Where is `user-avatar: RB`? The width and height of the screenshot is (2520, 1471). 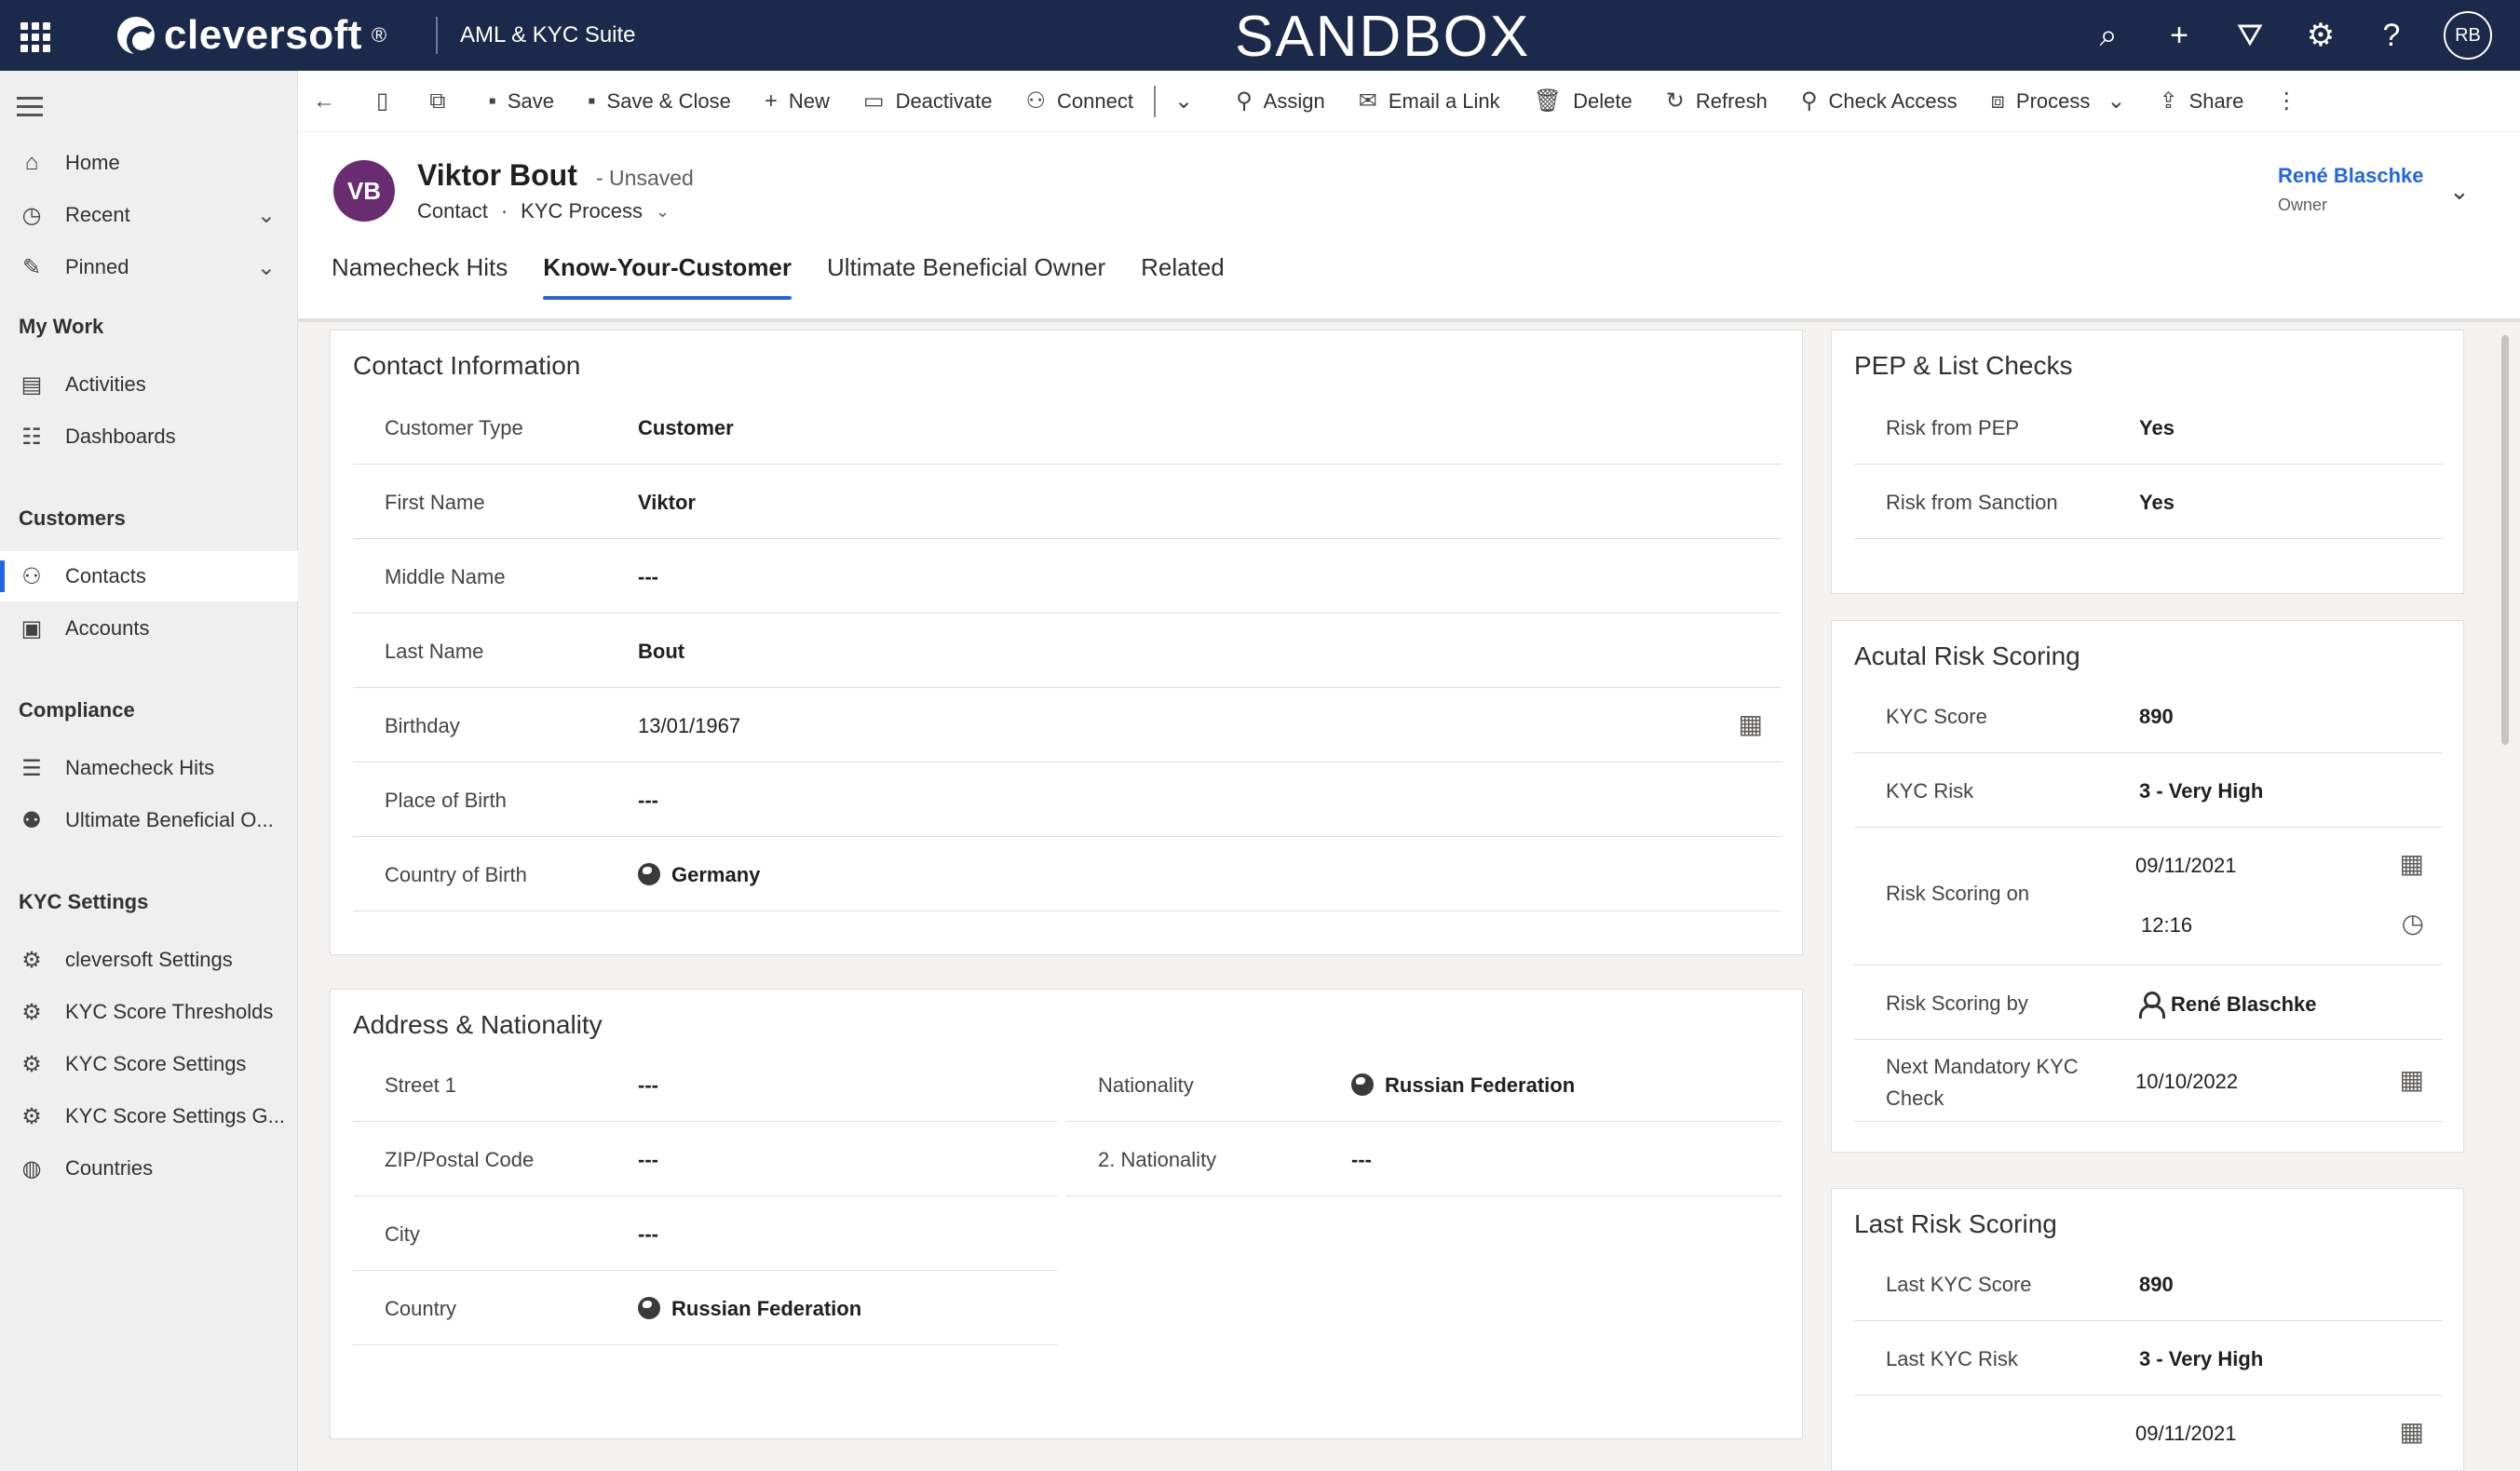 user-avatar: RB is located at coordinates (2468, 35).